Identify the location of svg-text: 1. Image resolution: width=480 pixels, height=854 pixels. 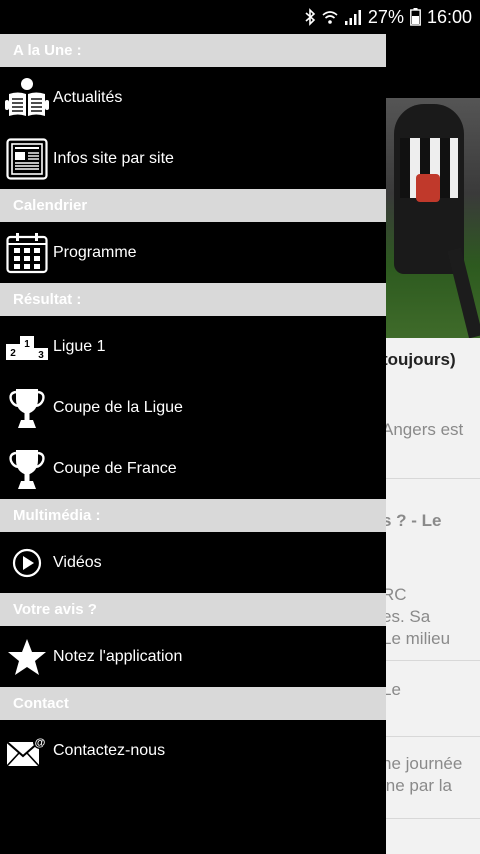
(27, 344).